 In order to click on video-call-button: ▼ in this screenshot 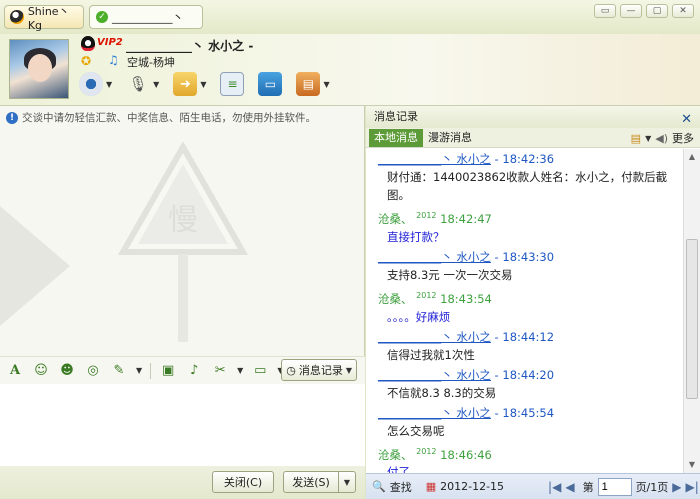, I will do `click(95, 84)`.